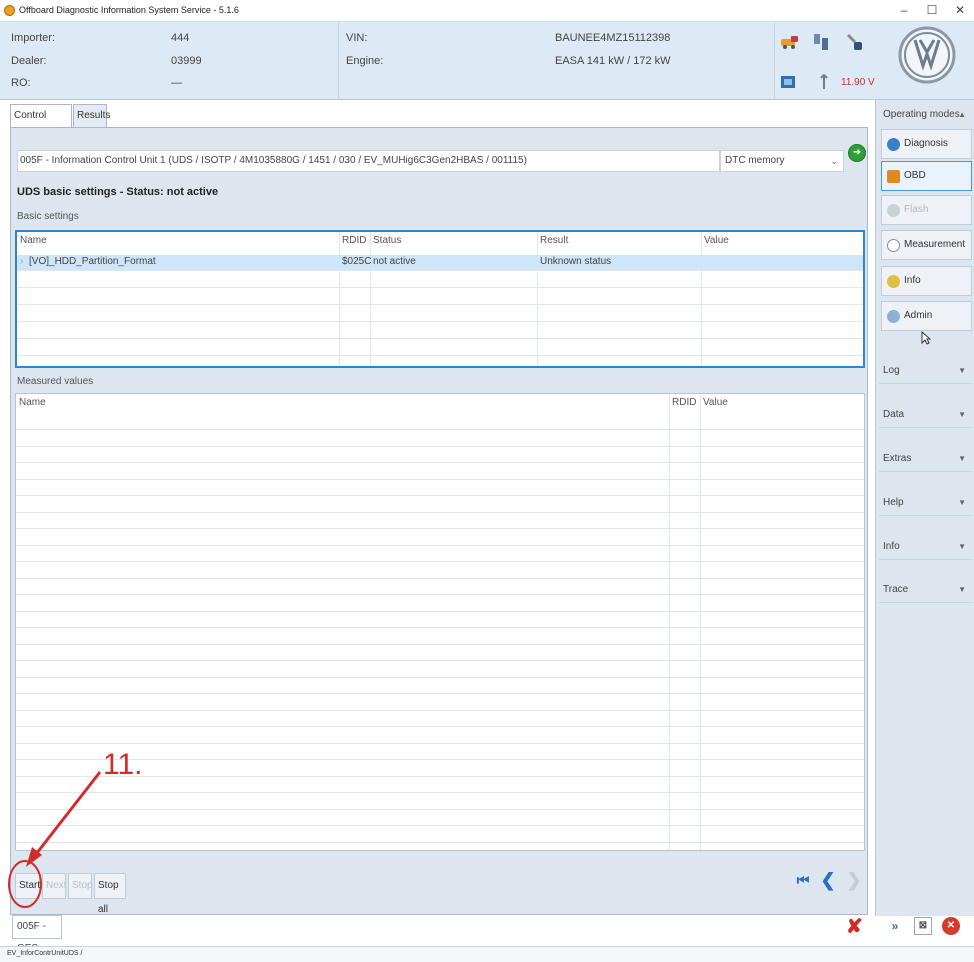 The height and width of the screenshot is (962, 974). I want to click on annotation-arrow-line, so click(66, 815).